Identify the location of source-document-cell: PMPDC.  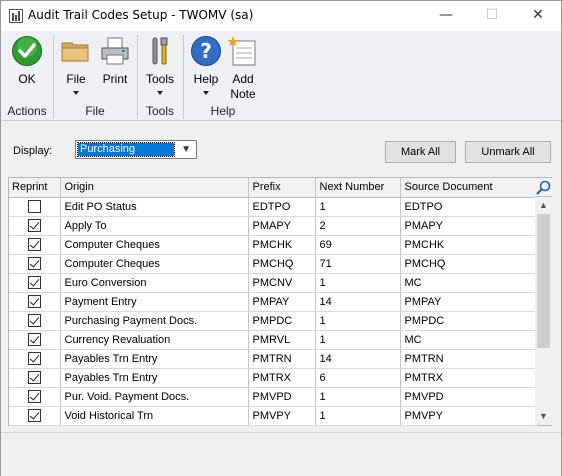
(468, 321).